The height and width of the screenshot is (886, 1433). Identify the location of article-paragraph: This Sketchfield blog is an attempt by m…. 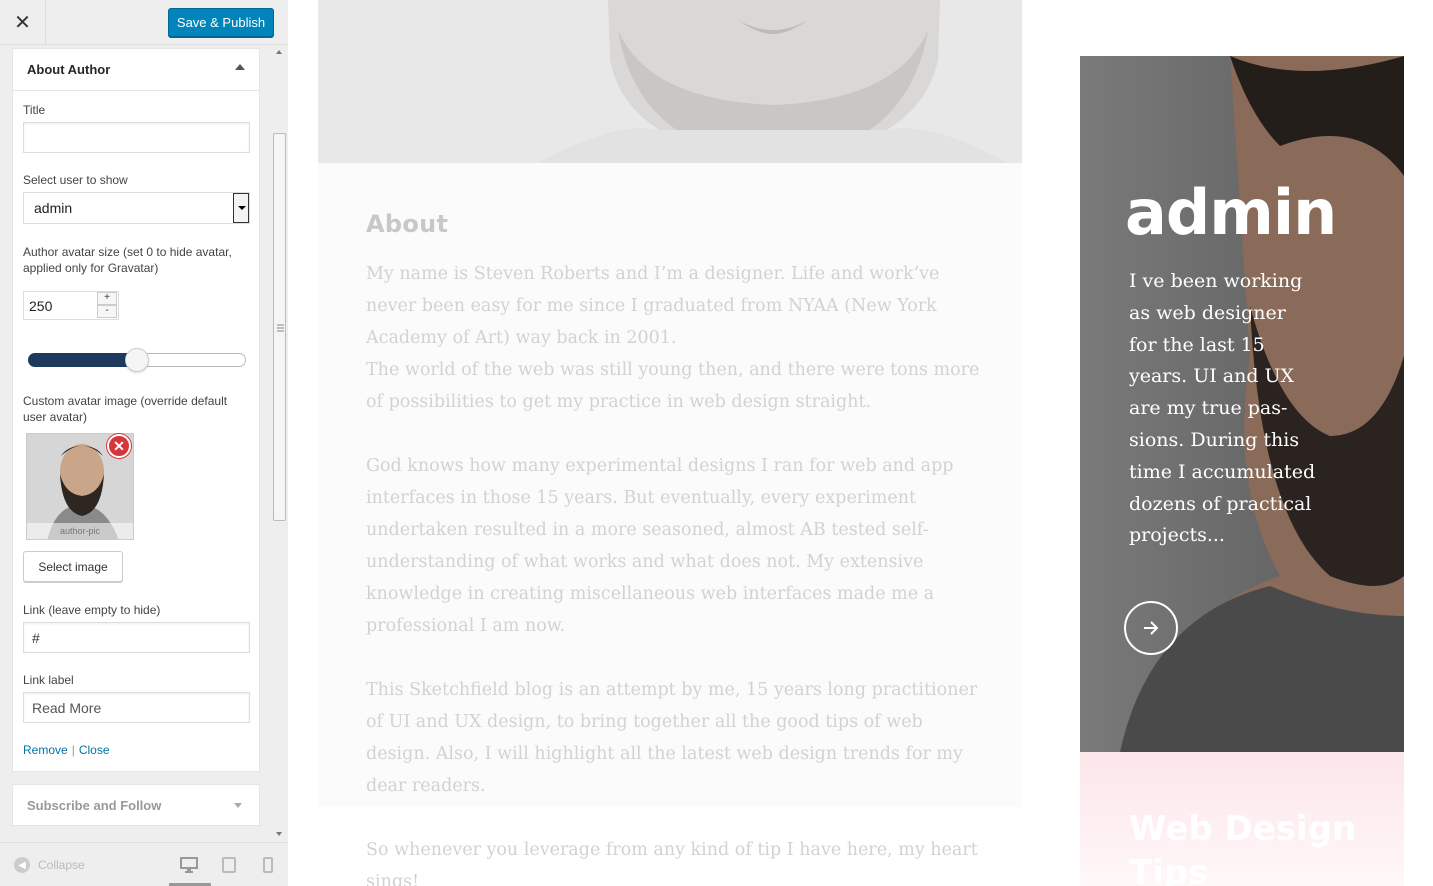
(672, 738).